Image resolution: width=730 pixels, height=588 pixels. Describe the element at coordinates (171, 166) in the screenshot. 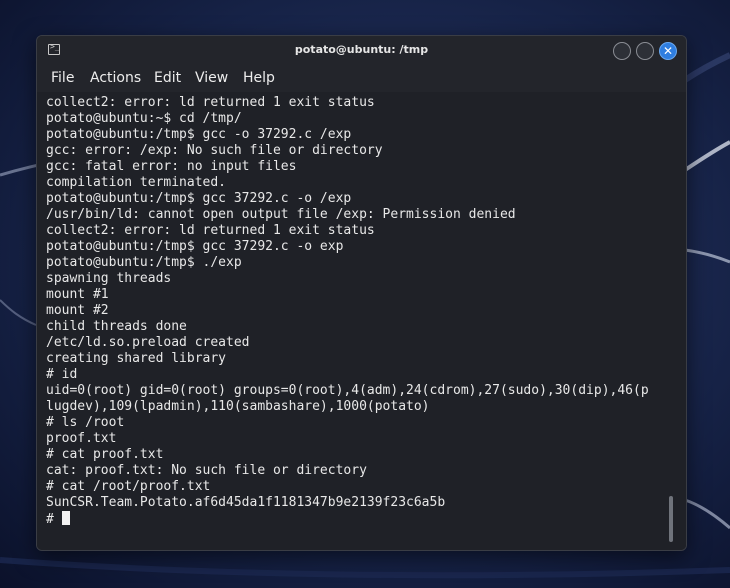

I see `terminal-line: gcc: fatal error: no input files` at that location.